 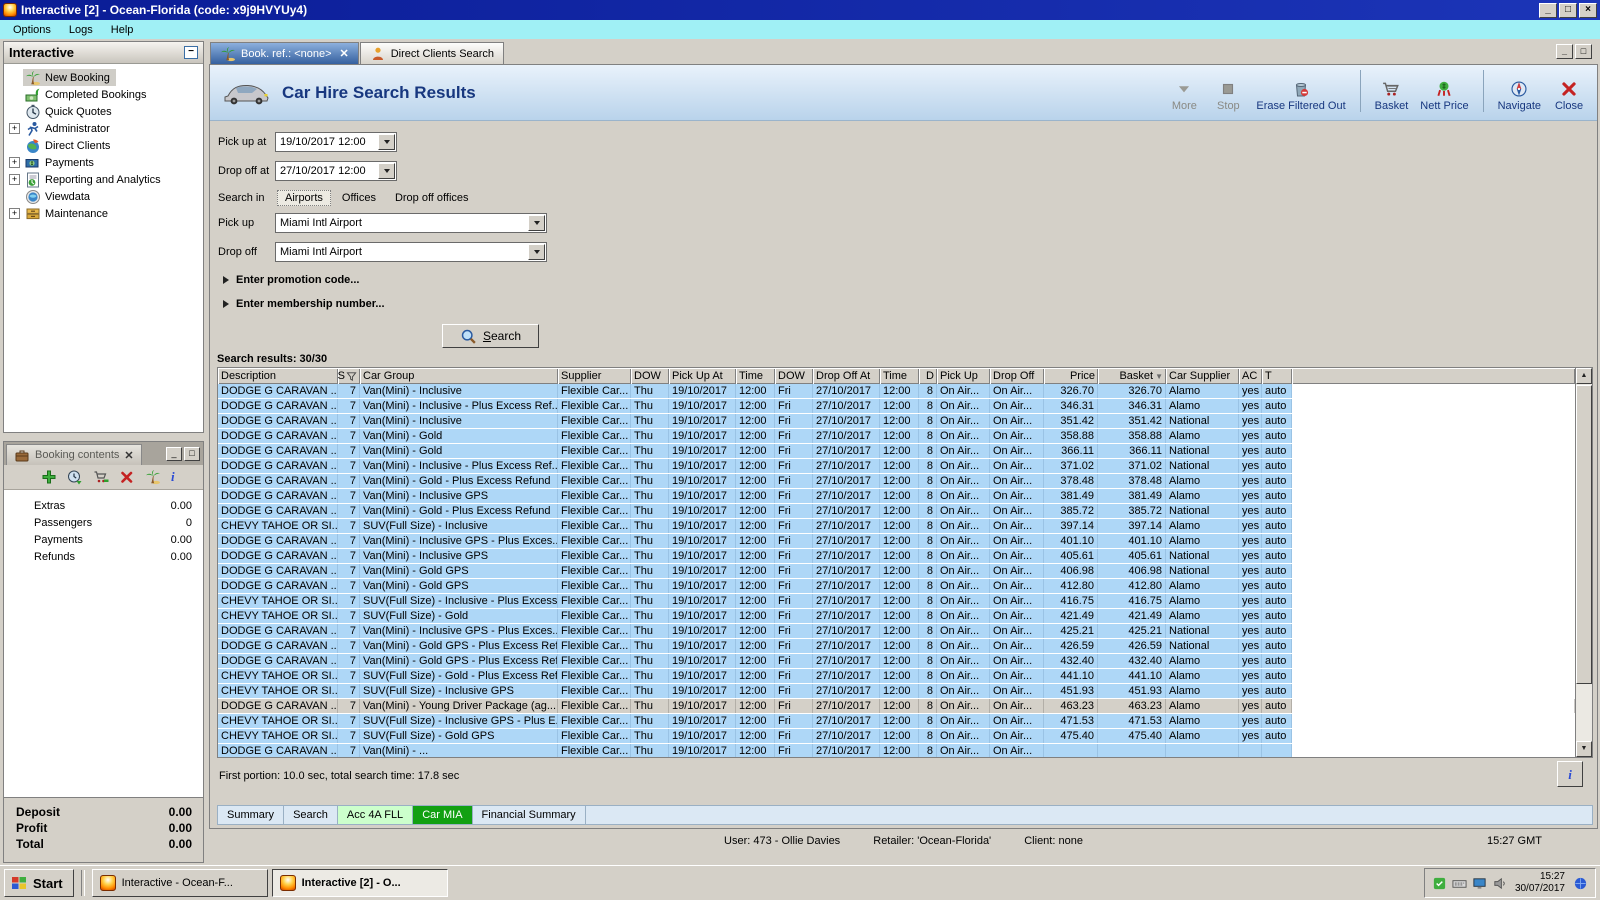 I want to click on column-header-dropoff_date: Drop Off At, so click(x=846, y=376).